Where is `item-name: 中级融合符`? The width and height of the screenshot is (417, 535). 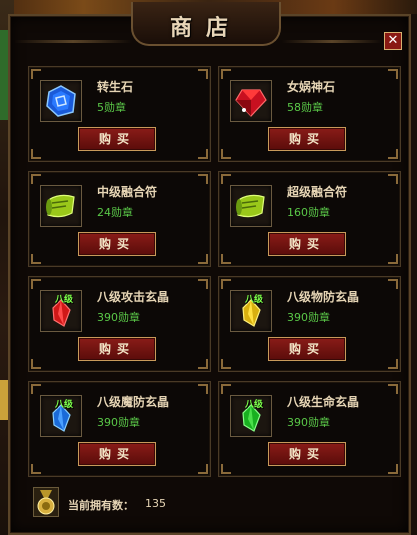 item-name: 中级融合符 is located at coordinates (127, 192).